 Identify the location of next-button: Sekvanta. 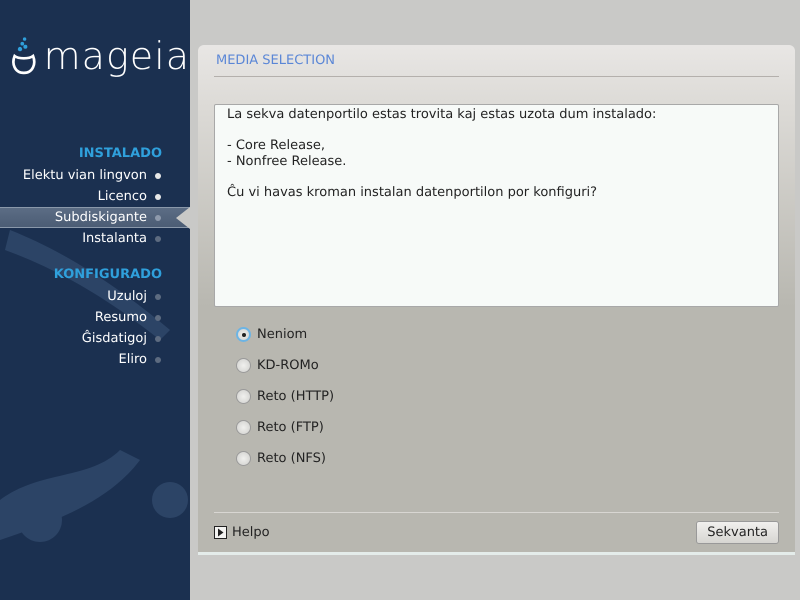
(737, 532).